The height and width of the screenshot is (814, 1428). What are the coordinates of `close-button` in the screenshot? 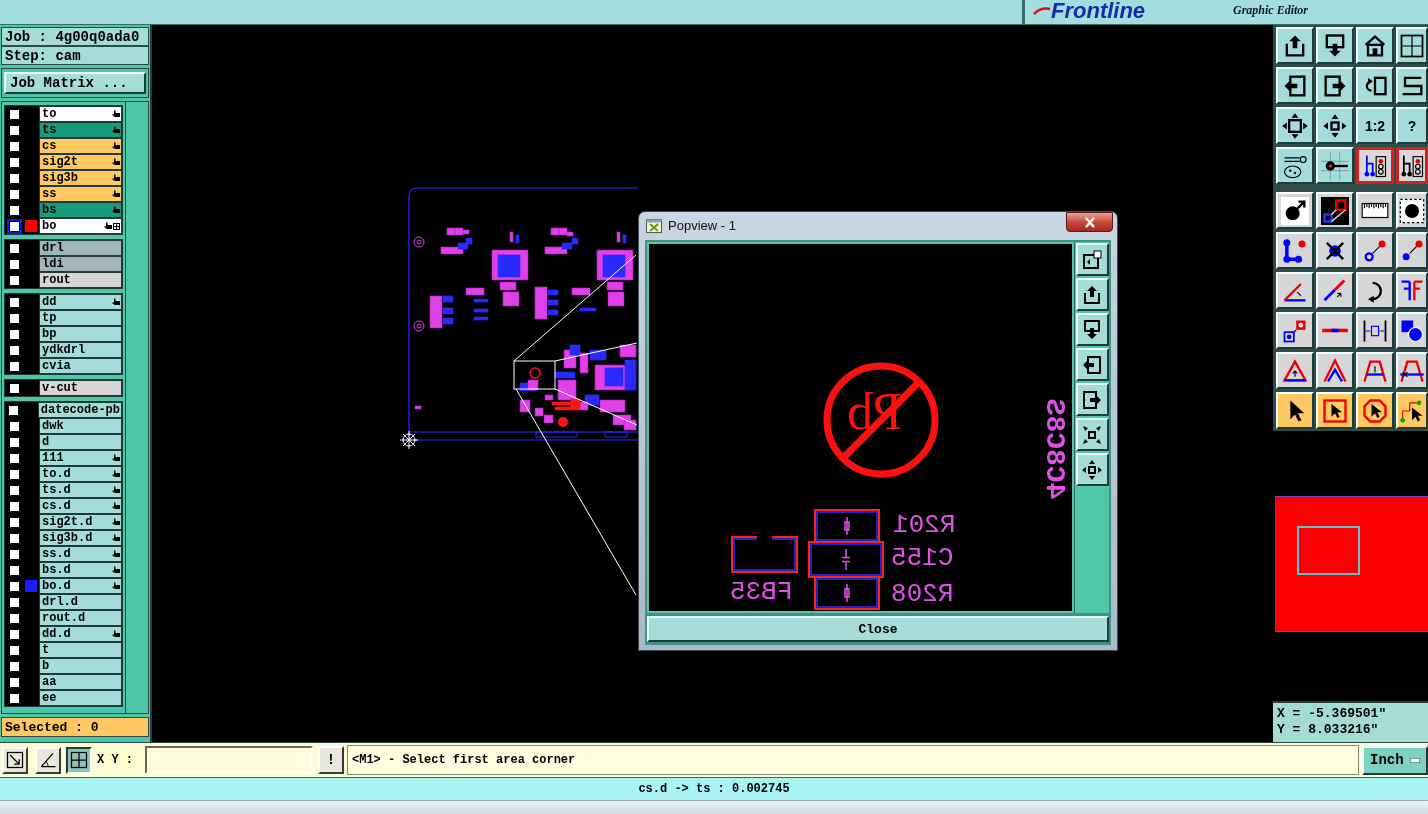 It's located at (1089, 222).